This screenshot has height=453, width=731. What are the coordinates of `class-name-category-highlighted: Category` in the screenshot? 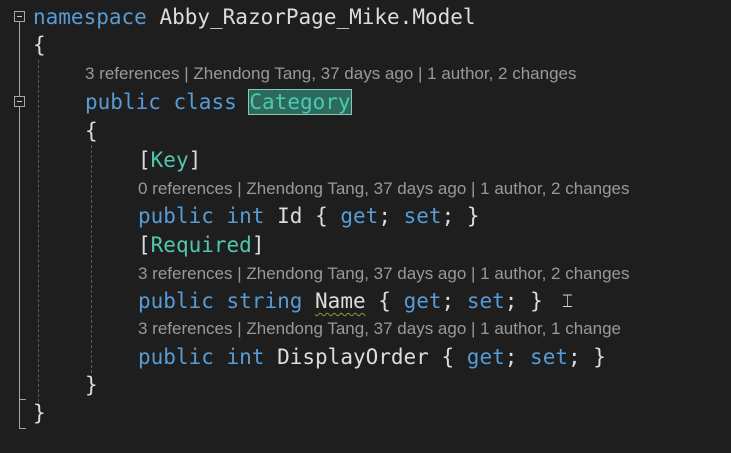 It's located at (300, 102).